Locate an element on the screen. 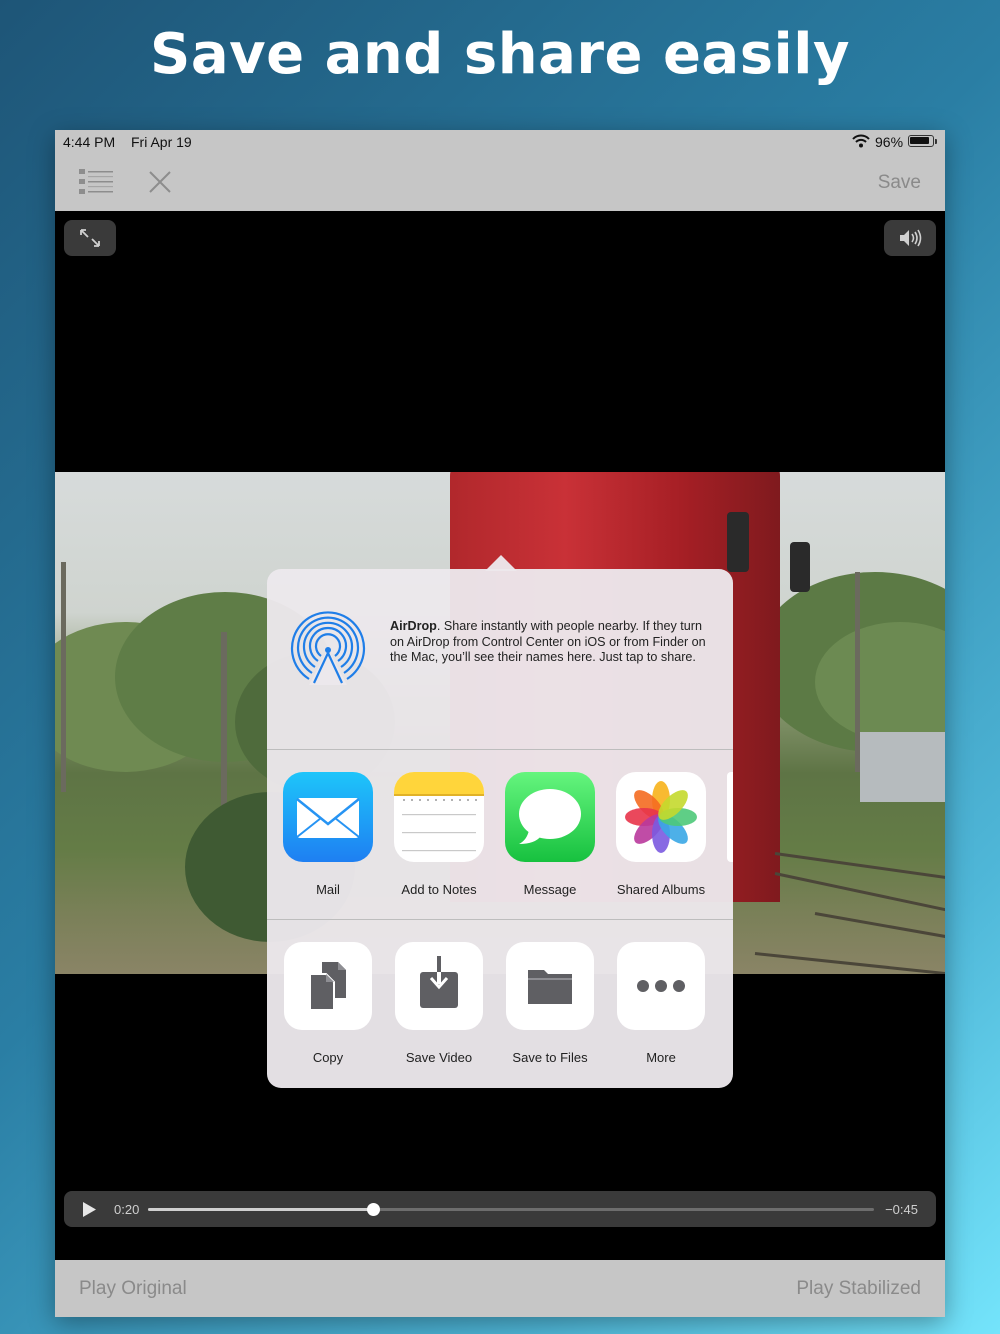  share-notes: Add to Notes is located at coordinates (439, 834).